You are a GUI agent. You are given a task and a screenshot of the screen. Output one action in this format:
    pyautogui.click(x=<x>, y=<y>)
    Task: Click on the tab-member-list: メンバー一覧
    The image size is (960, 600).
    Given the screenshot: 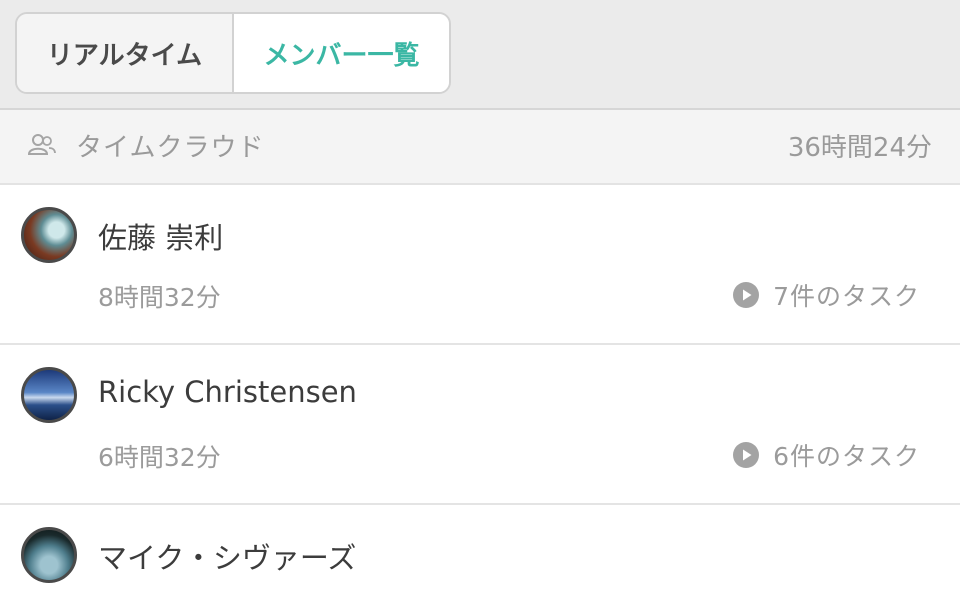 What is the action you would take?
    pyautogui.click(x=341, y=53)
    